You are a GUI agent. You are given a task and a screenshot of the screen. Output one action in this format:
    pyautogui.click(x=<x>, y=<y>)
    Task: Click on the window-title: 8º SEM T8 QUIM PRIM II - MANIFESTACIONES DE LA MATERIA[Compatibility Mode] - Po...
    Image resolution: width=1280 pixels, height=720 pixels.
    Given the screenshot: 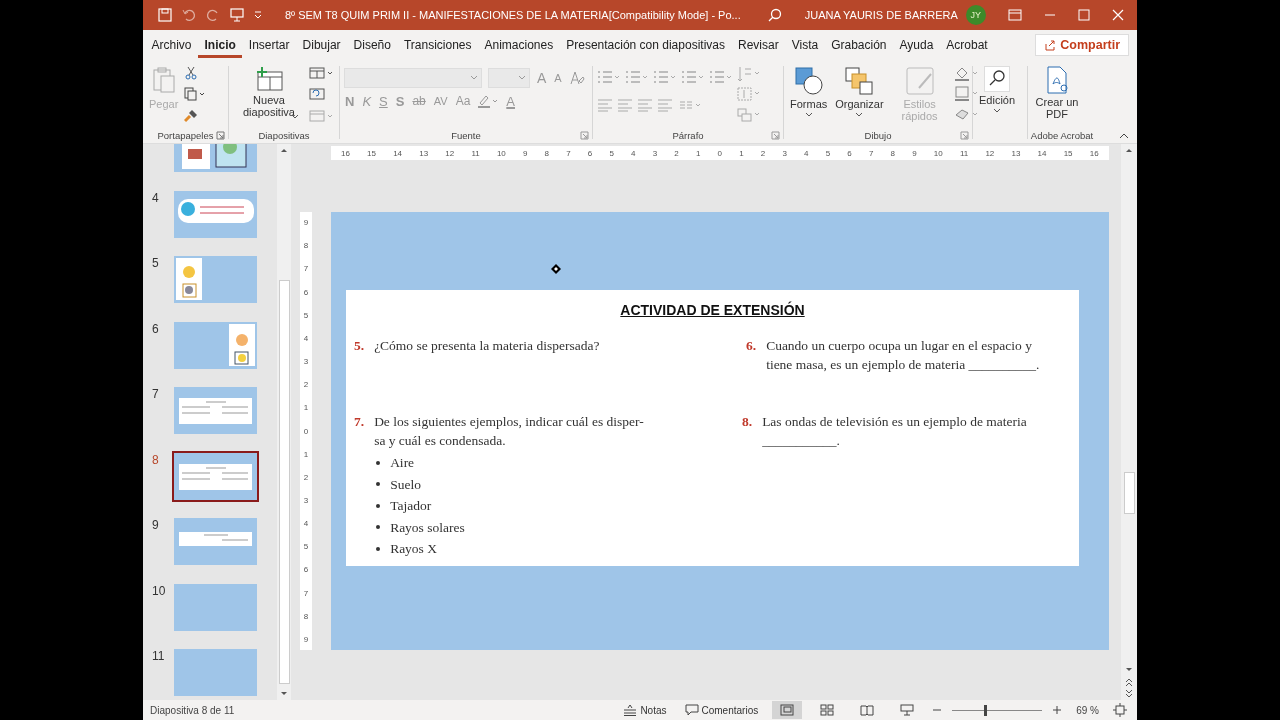 What is the action you would take?
    pyautogui.click(x=513, y=14)
    